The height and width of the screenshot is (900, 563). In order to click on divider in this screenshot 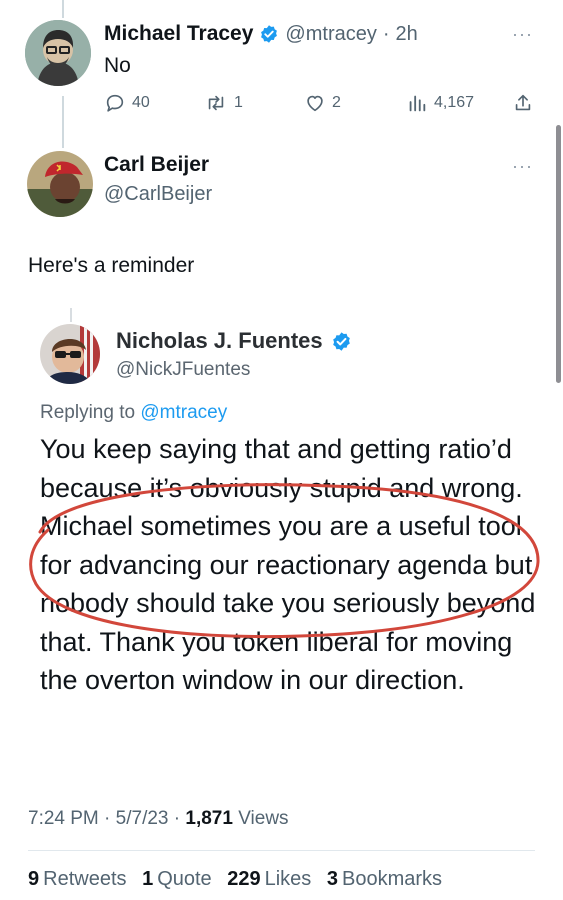, I will do `click(281, 850)`.